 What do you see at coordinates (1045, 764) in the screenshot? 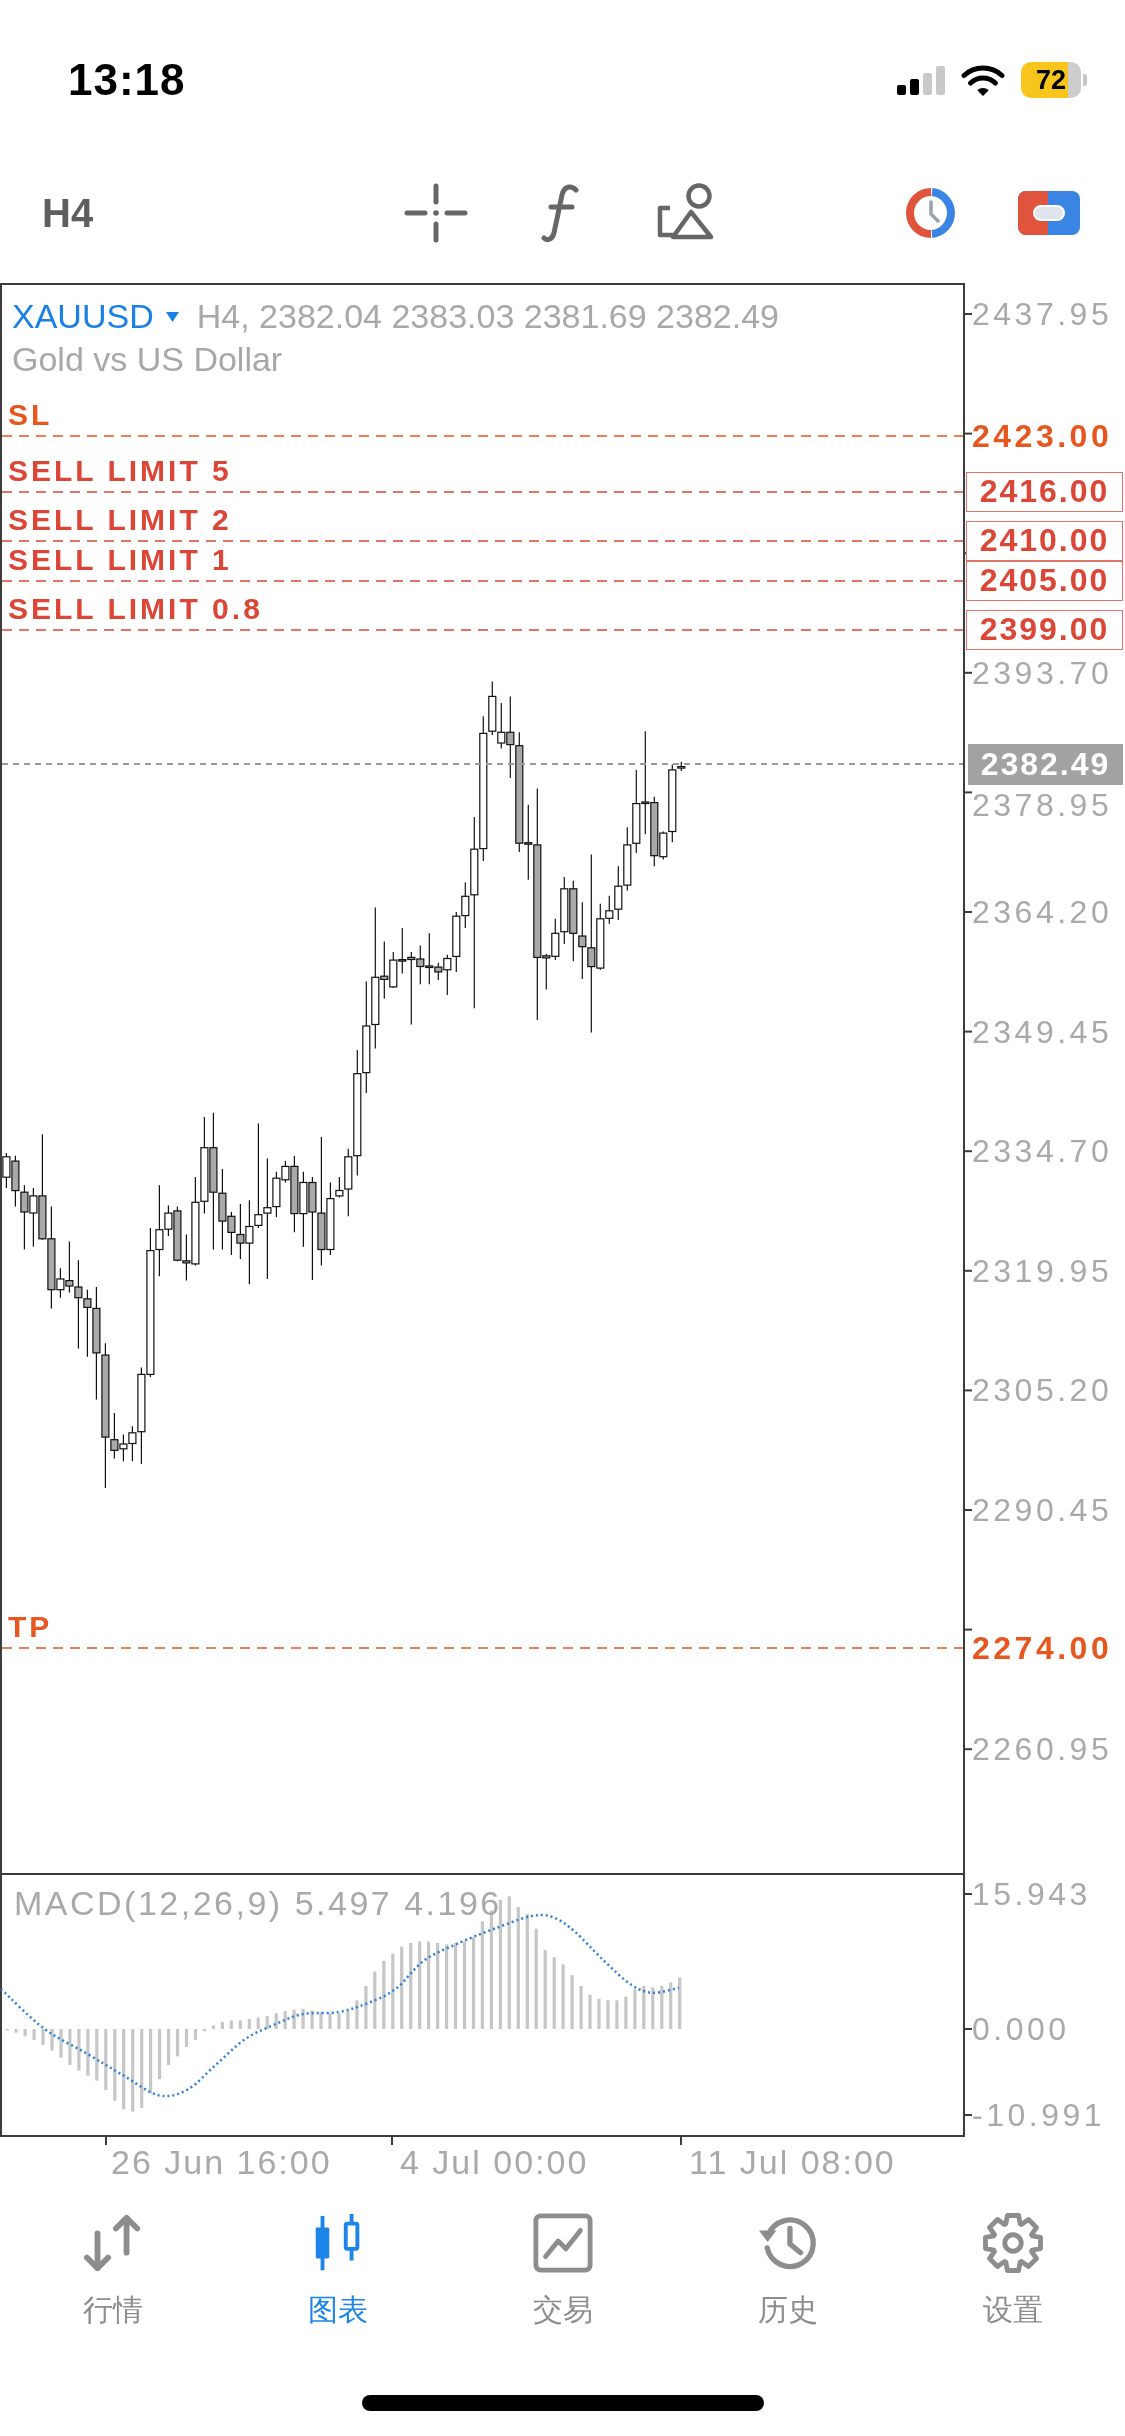
I see `current-price-label: 2382.49` at bounding box center [1045, 764].